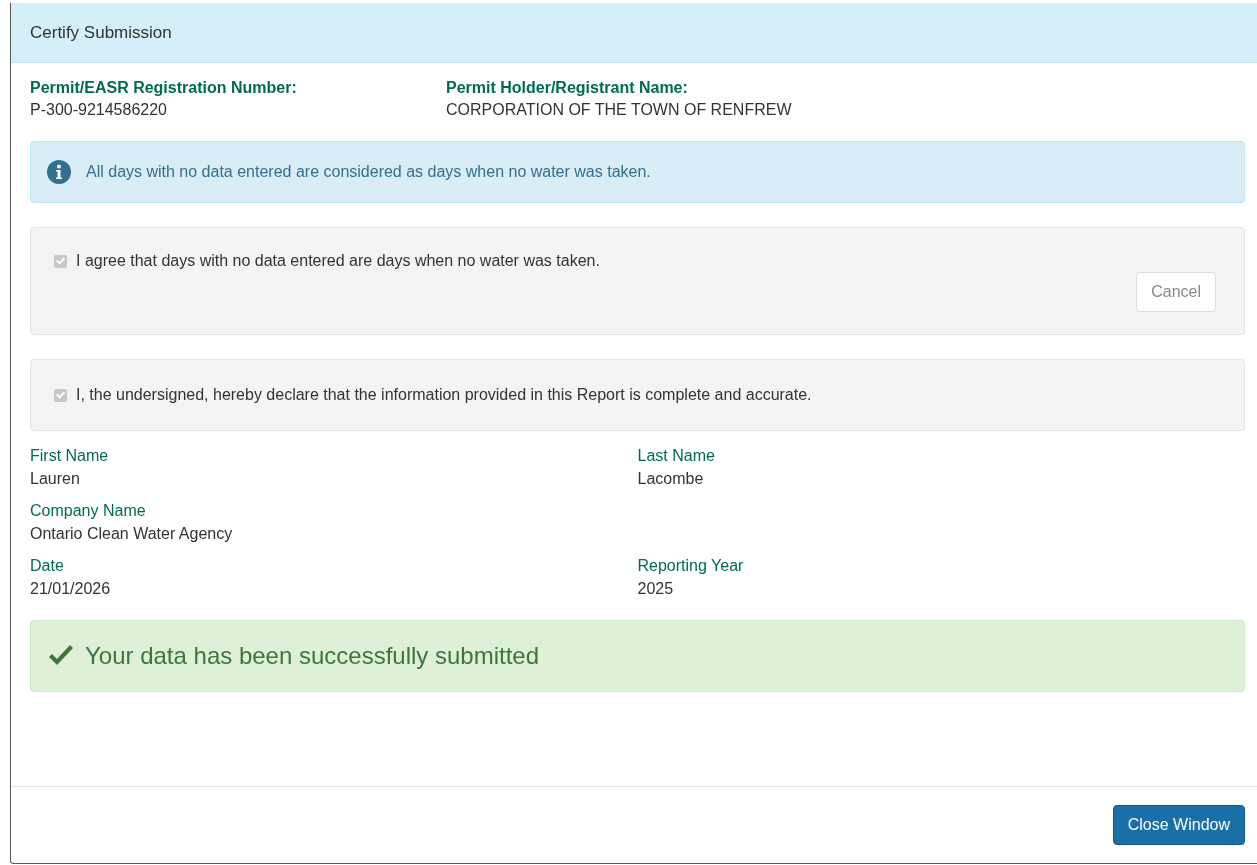 This screenshot has width=1257, height=865. What do you see at coordinates (55, 479) in the screenshot?
I see `field-value: Lauren` at bounding box center [55, 479].